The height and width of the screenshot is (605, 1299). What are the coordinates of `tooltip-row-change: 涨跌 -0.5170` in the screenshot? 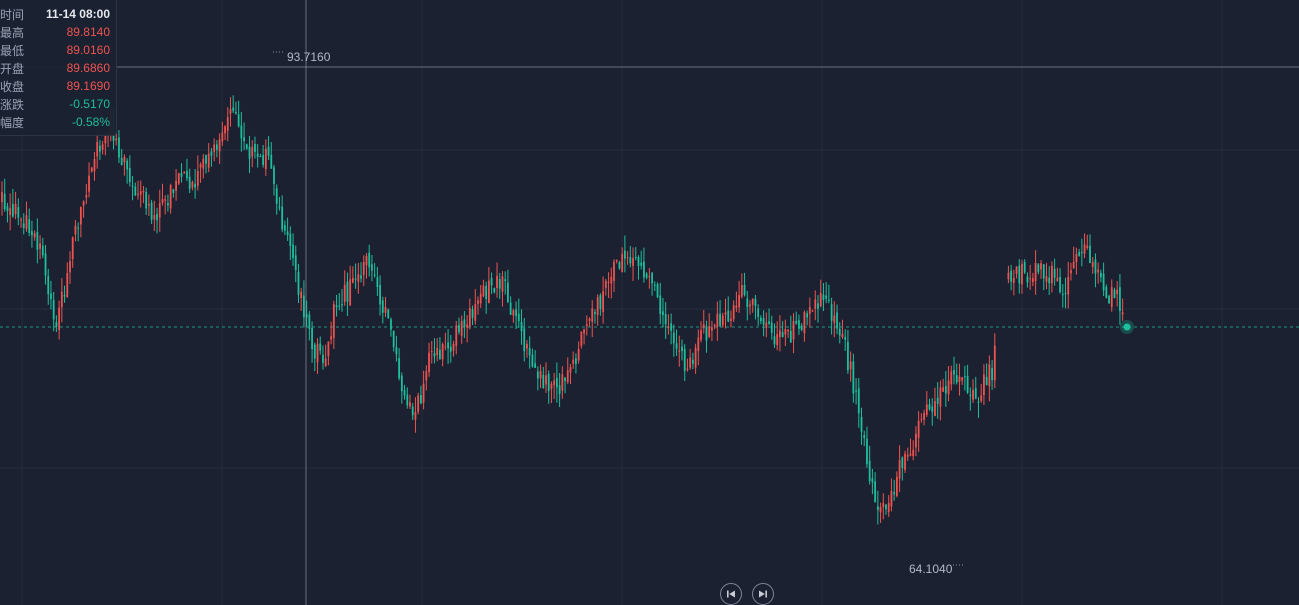 It's located at (55, 104).